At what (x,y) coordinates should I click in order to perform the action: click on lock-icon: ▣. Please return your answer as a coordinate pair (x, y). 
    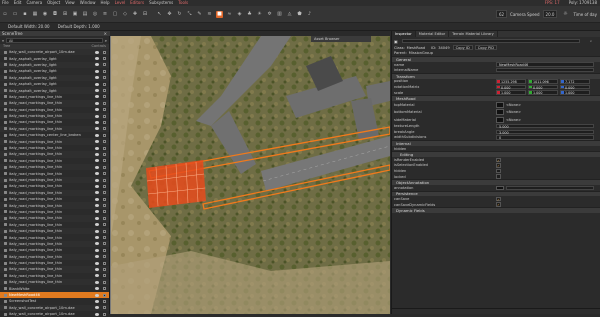
    Looking at the image, I should click on (396, 41).